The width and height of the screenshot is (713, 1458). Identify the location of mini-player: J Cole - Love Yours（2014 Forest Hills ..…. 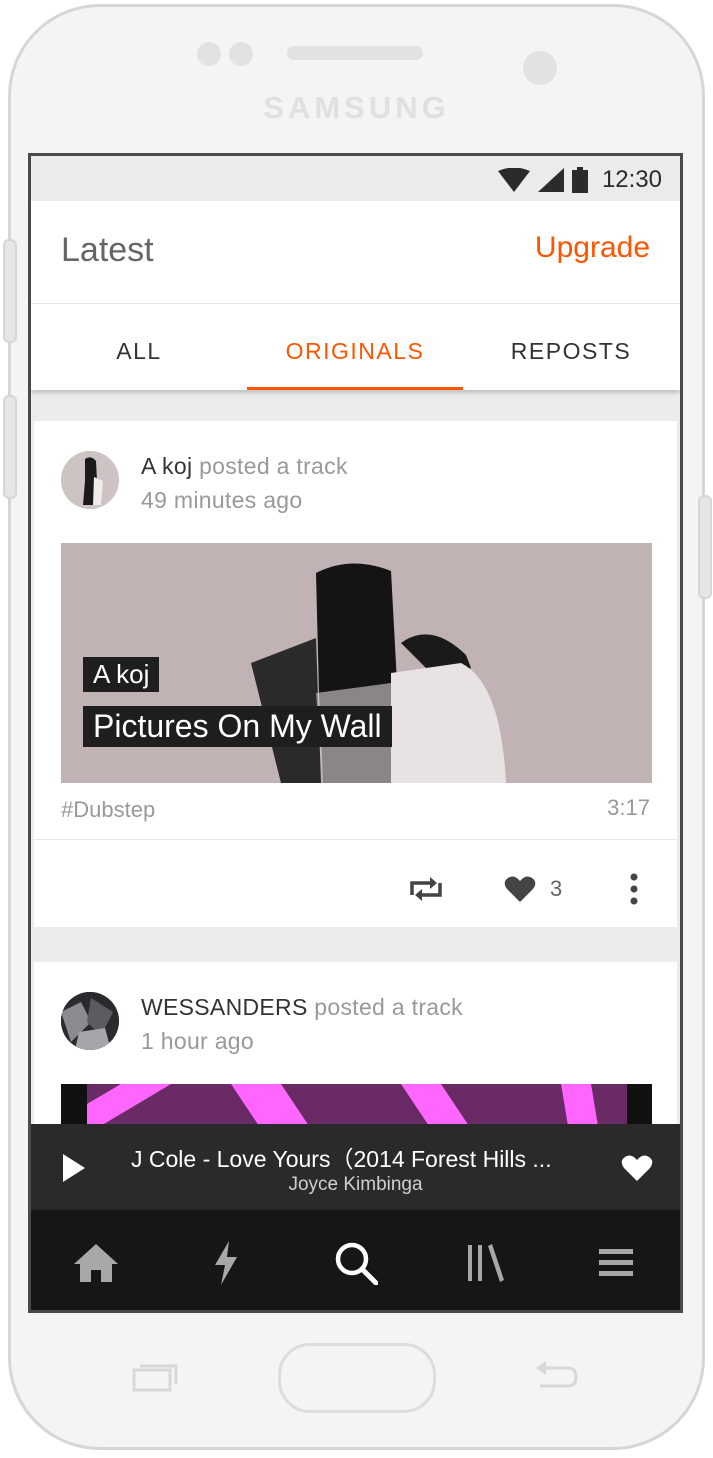
(355, 1167).